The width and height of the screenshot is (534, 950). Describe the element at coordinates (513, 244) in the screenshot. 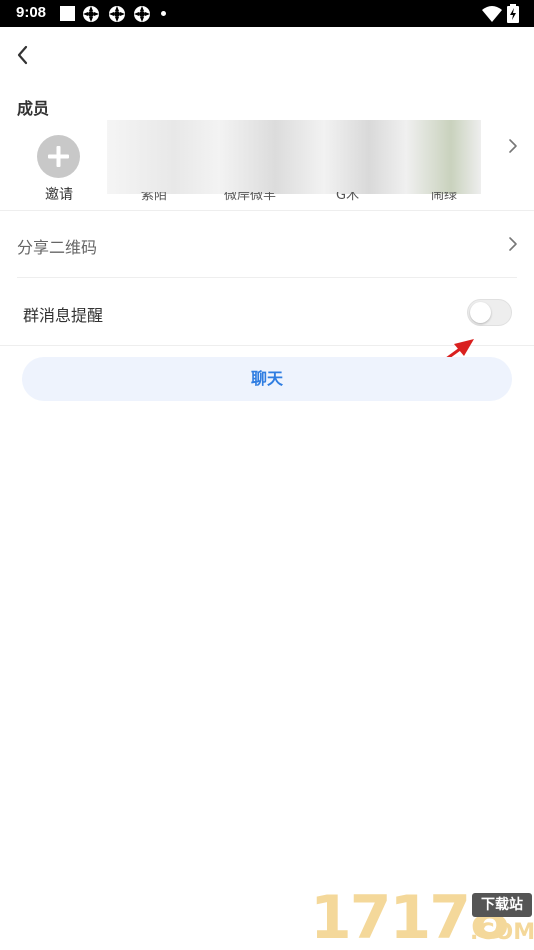

I see `chevron-right-icon` at that location.